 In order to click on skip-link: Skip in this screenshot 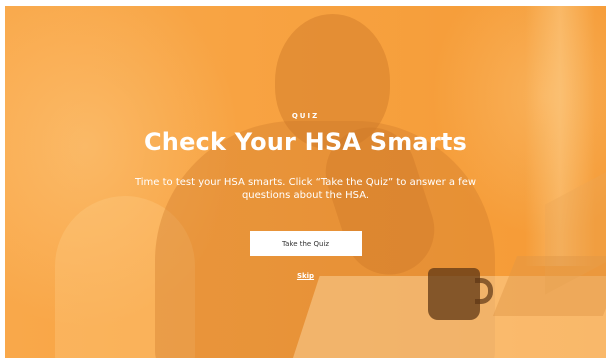, I will do `click(305, 276)`.